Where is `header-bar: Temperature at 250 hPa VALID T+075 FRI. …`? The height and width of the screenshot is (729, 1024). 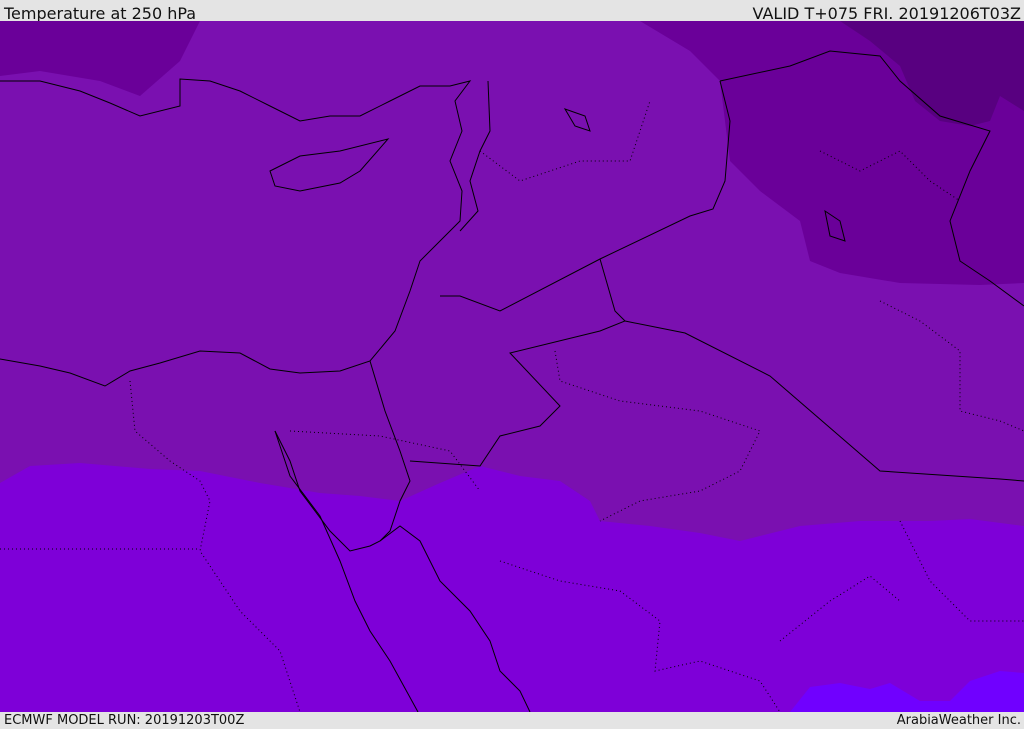
header-bar: Temperature at 250 hPa VALID T+075 FRI. … is located at coordinates (512, 11).